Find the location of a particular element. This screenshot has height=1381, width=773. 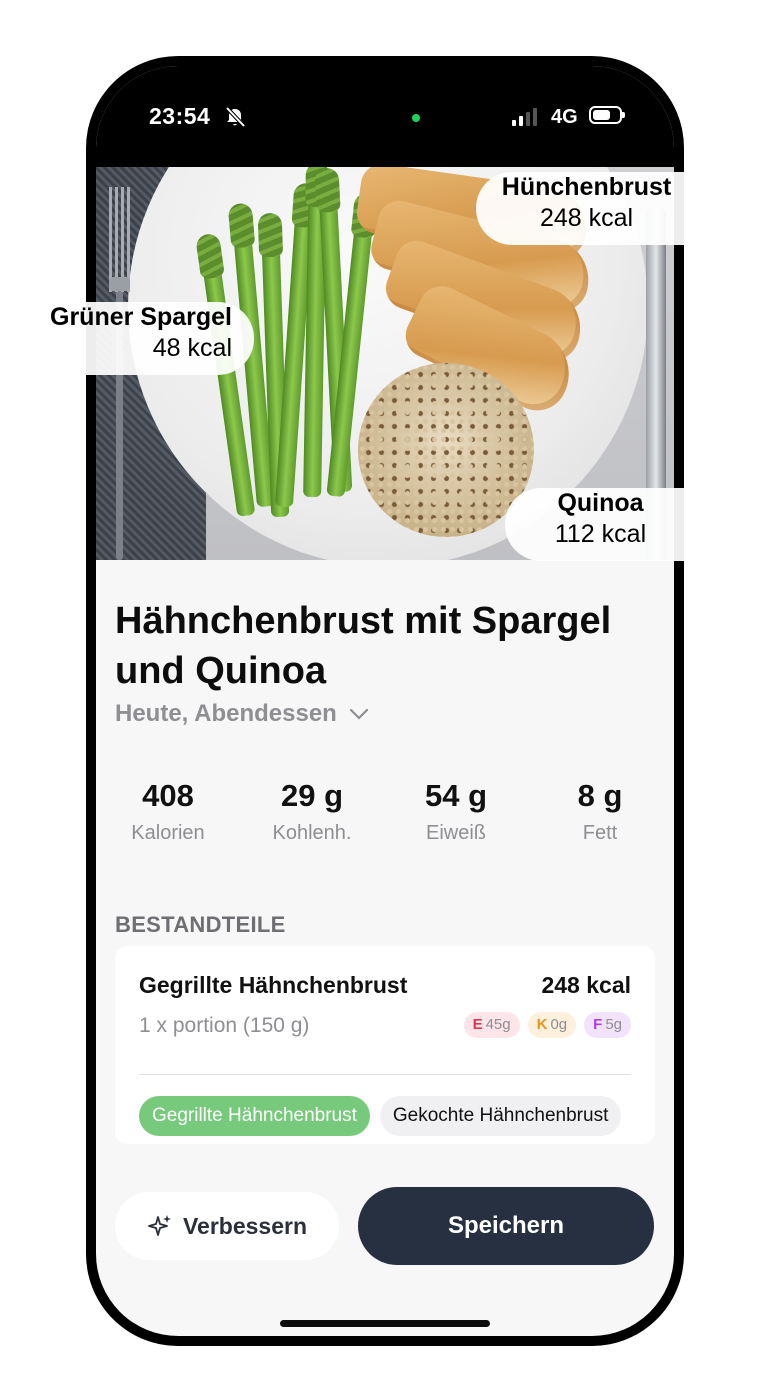

meal-time-label: Heute, Abendessen is located at coordinates (226, 713).